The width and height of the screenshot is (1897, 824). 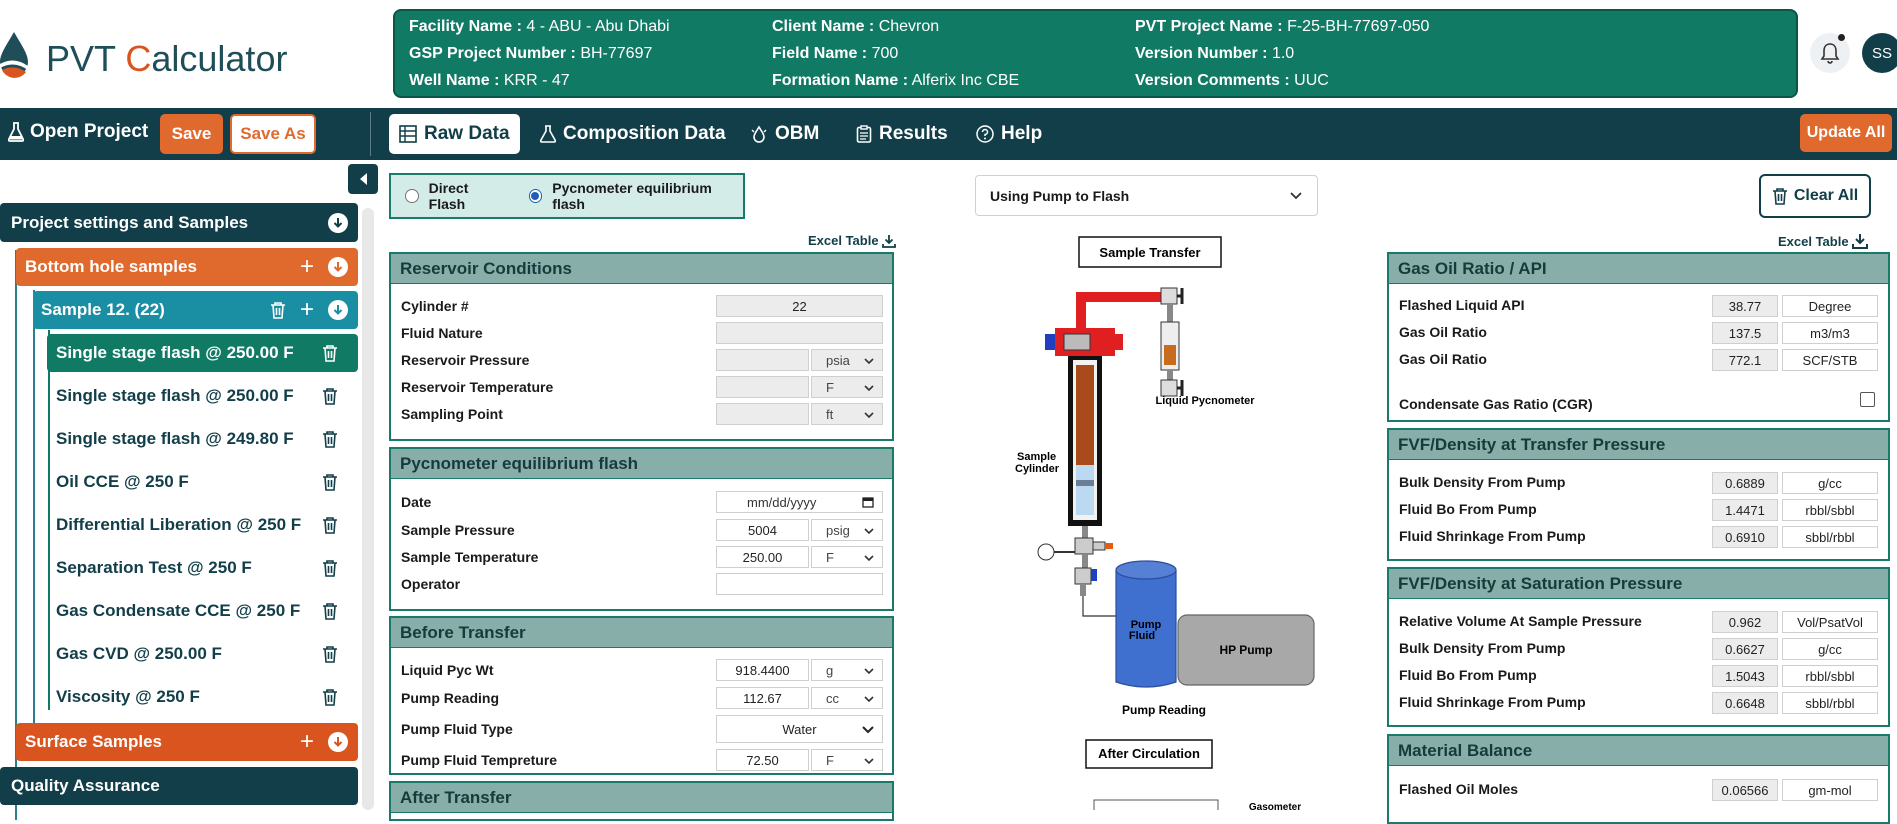 I want to click on sidebar-surface-samples: Surface Samples +, so click(x=187, y=742).